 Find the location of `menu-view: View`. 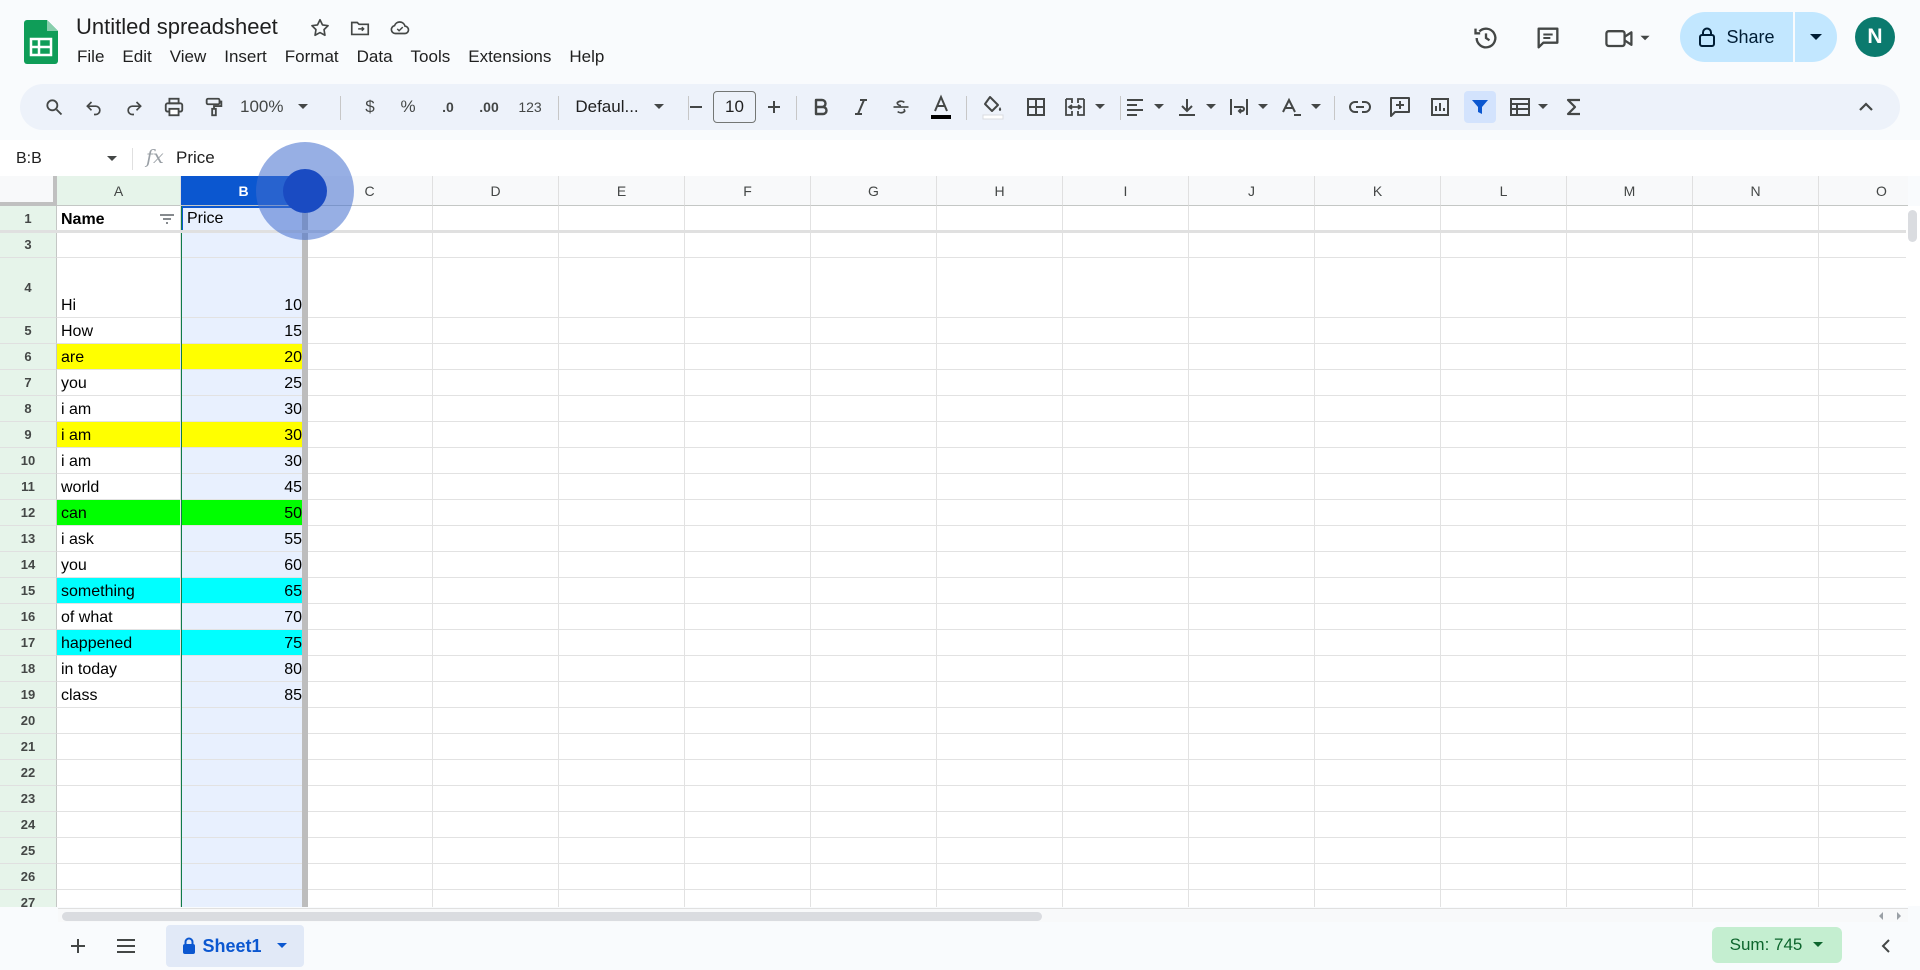

menu-view: View is located at coordinates (188, 57).